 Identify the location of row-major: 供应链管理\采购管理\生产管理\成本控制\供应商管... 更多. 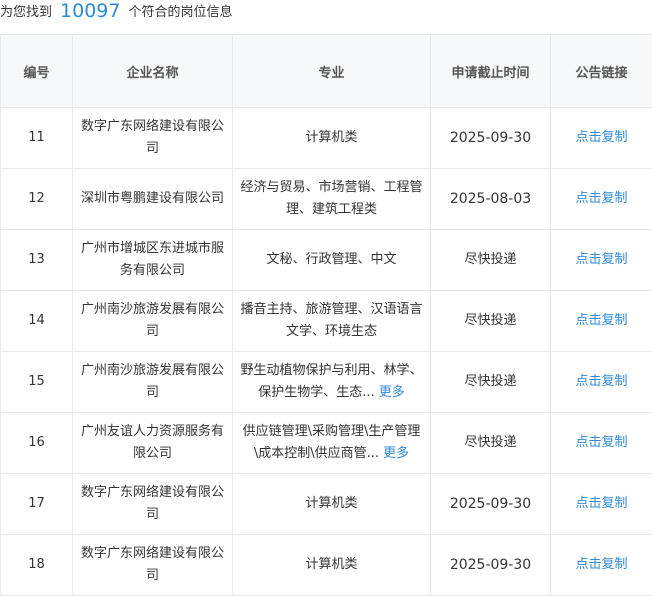
(331, 443).